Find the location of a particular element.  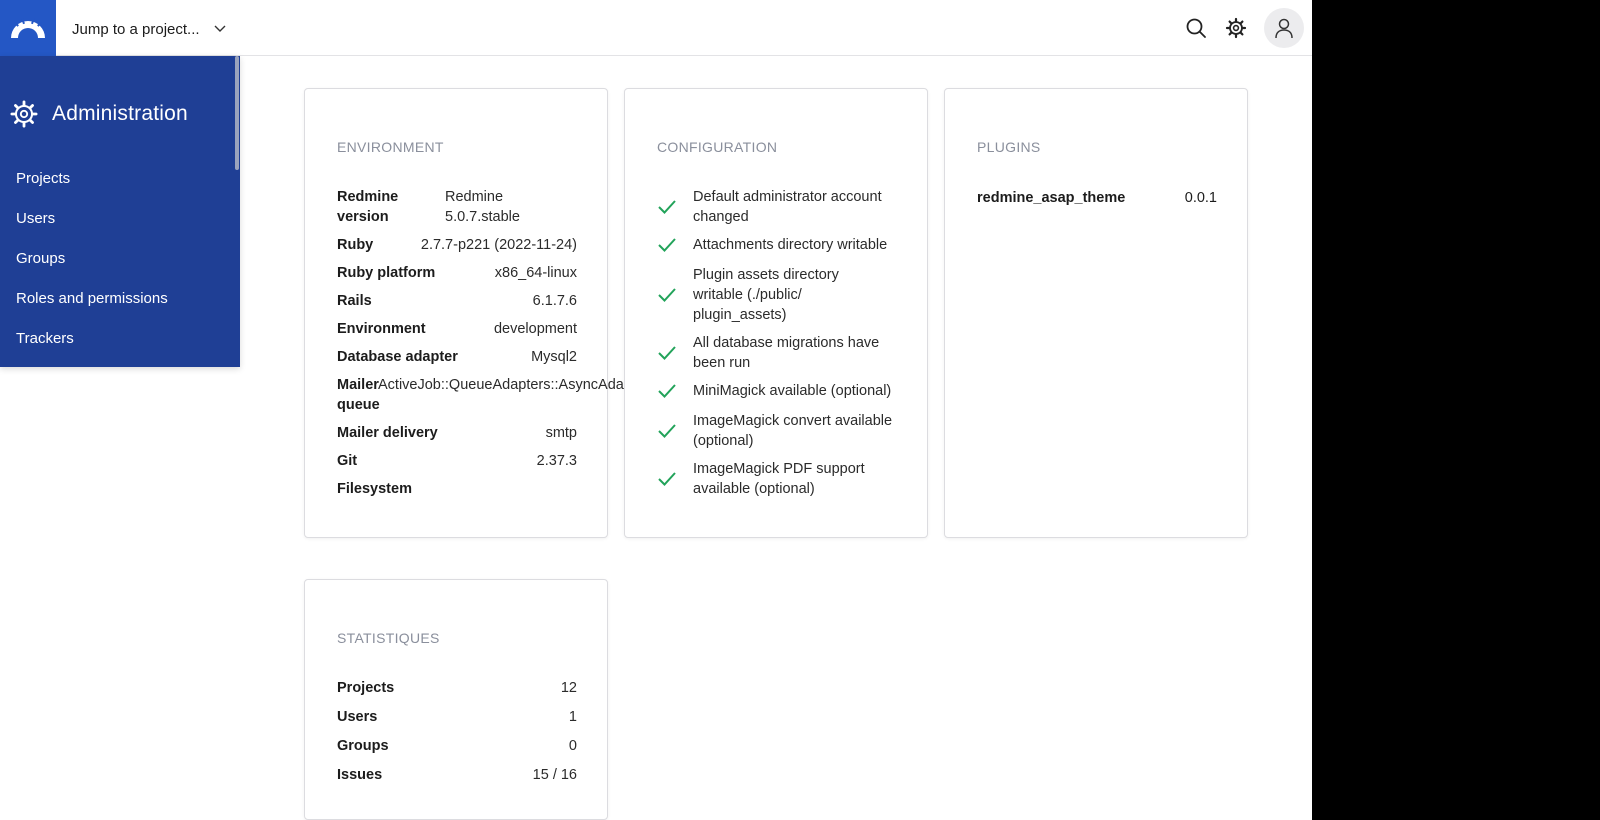

configuration-title: CONFIGURATION is located at coordinates (717, 147).